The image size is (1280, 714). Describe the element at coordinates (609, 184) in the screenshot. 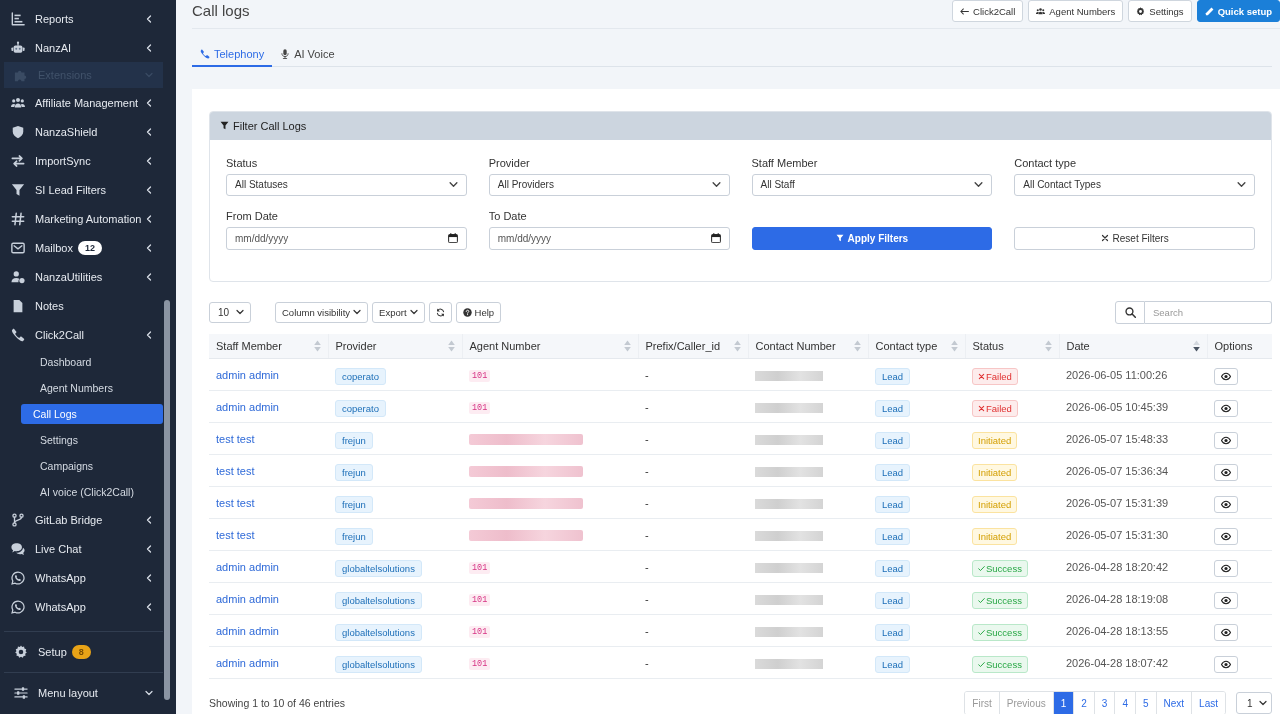

I see `select-field: All Providers` at that location.